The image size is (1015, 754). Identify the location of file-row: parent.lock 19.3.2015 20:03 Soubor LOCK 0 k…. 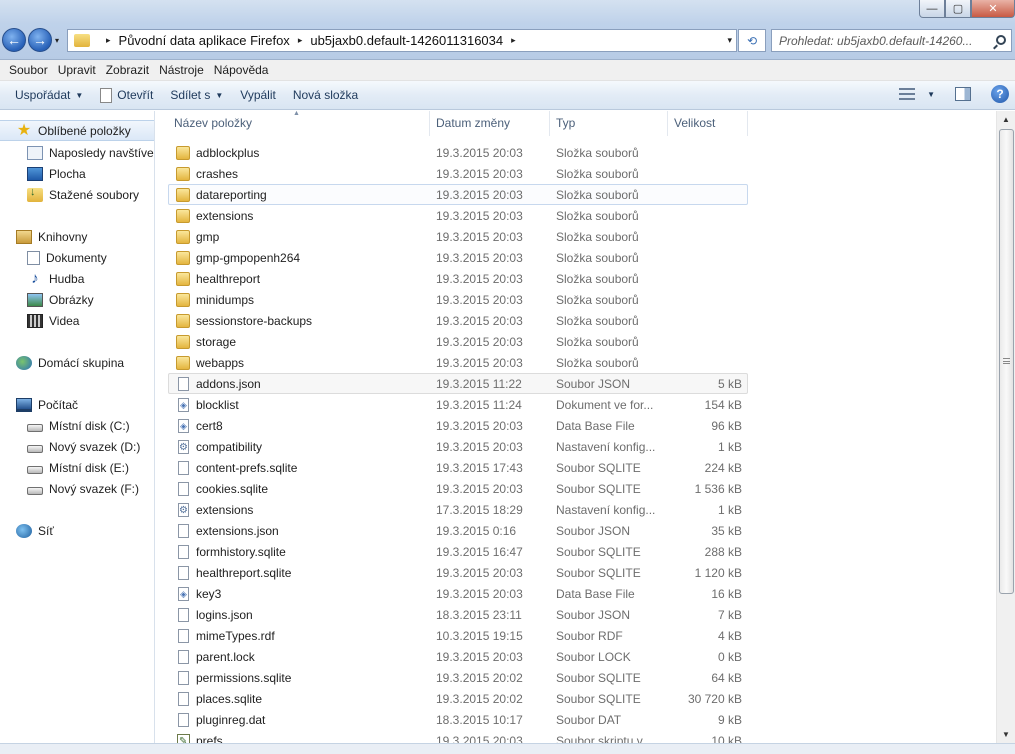
(458, 656).